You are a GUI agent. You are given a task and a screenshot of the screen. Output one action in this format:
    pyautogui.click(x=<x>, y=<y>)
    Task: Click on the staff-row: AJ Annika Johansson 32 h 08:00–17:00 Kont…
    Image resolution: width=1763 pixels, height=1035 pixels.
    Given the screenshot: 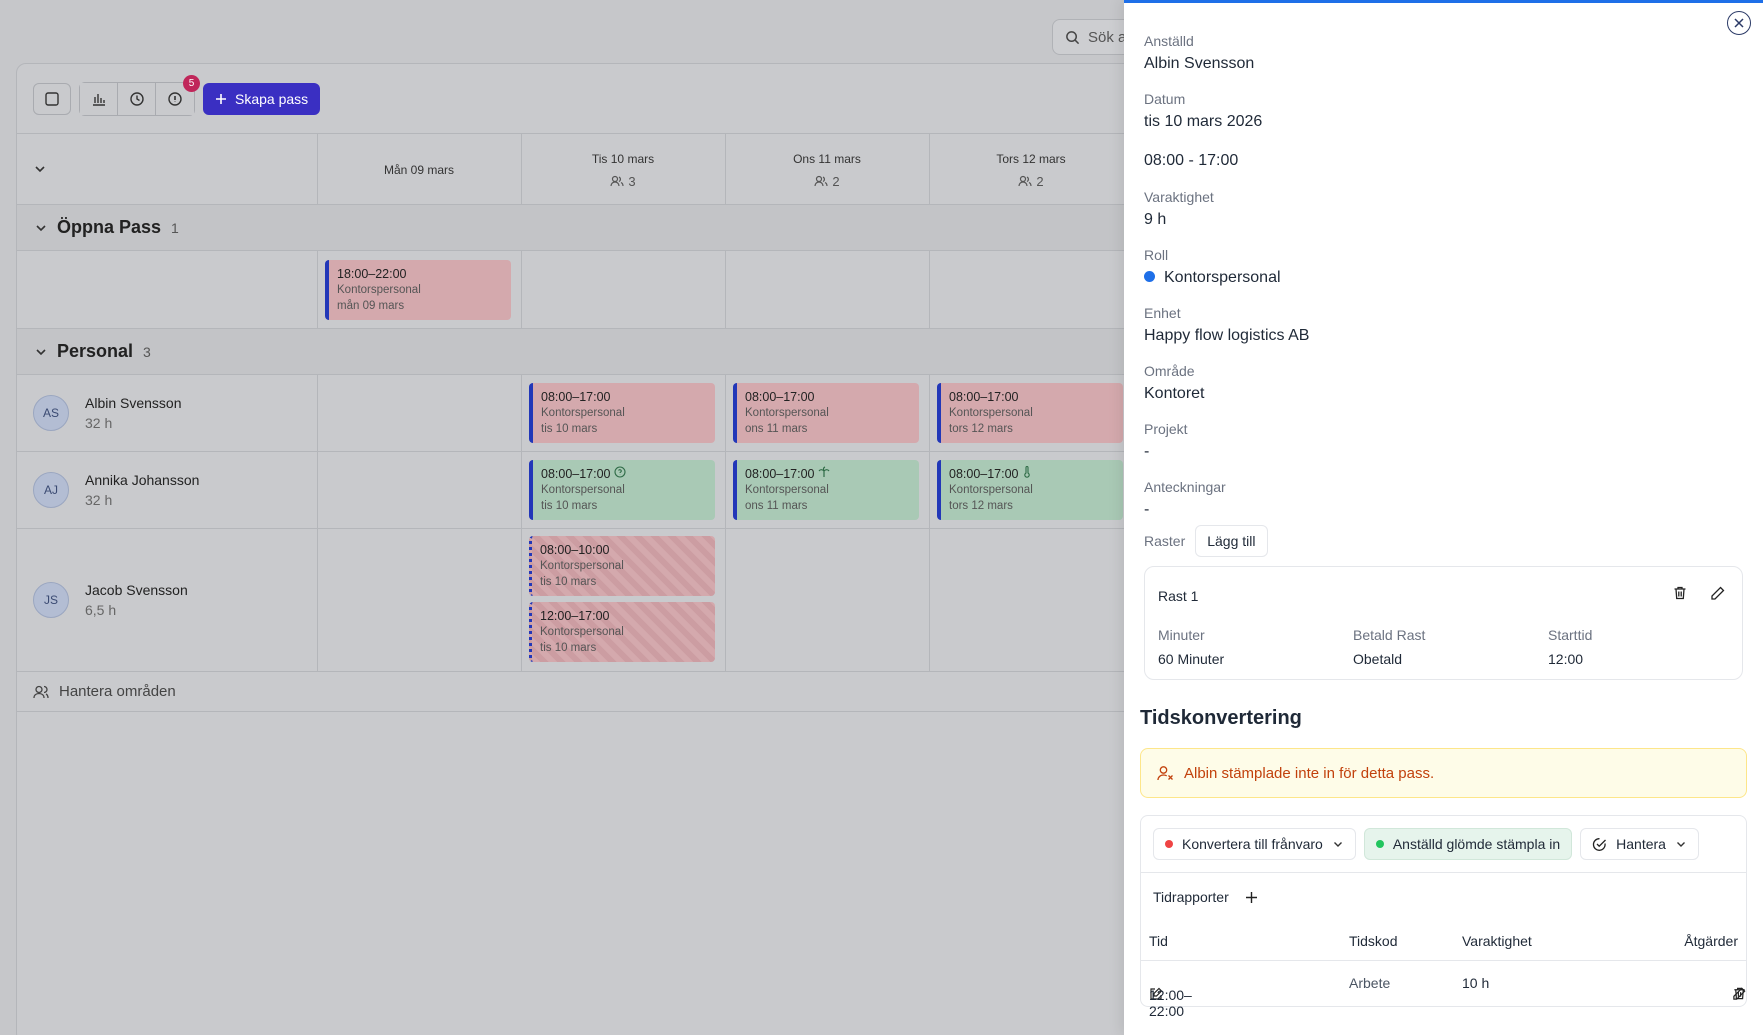 What is the action you would take?
    pyautogui.click(x=637, y=490)
    